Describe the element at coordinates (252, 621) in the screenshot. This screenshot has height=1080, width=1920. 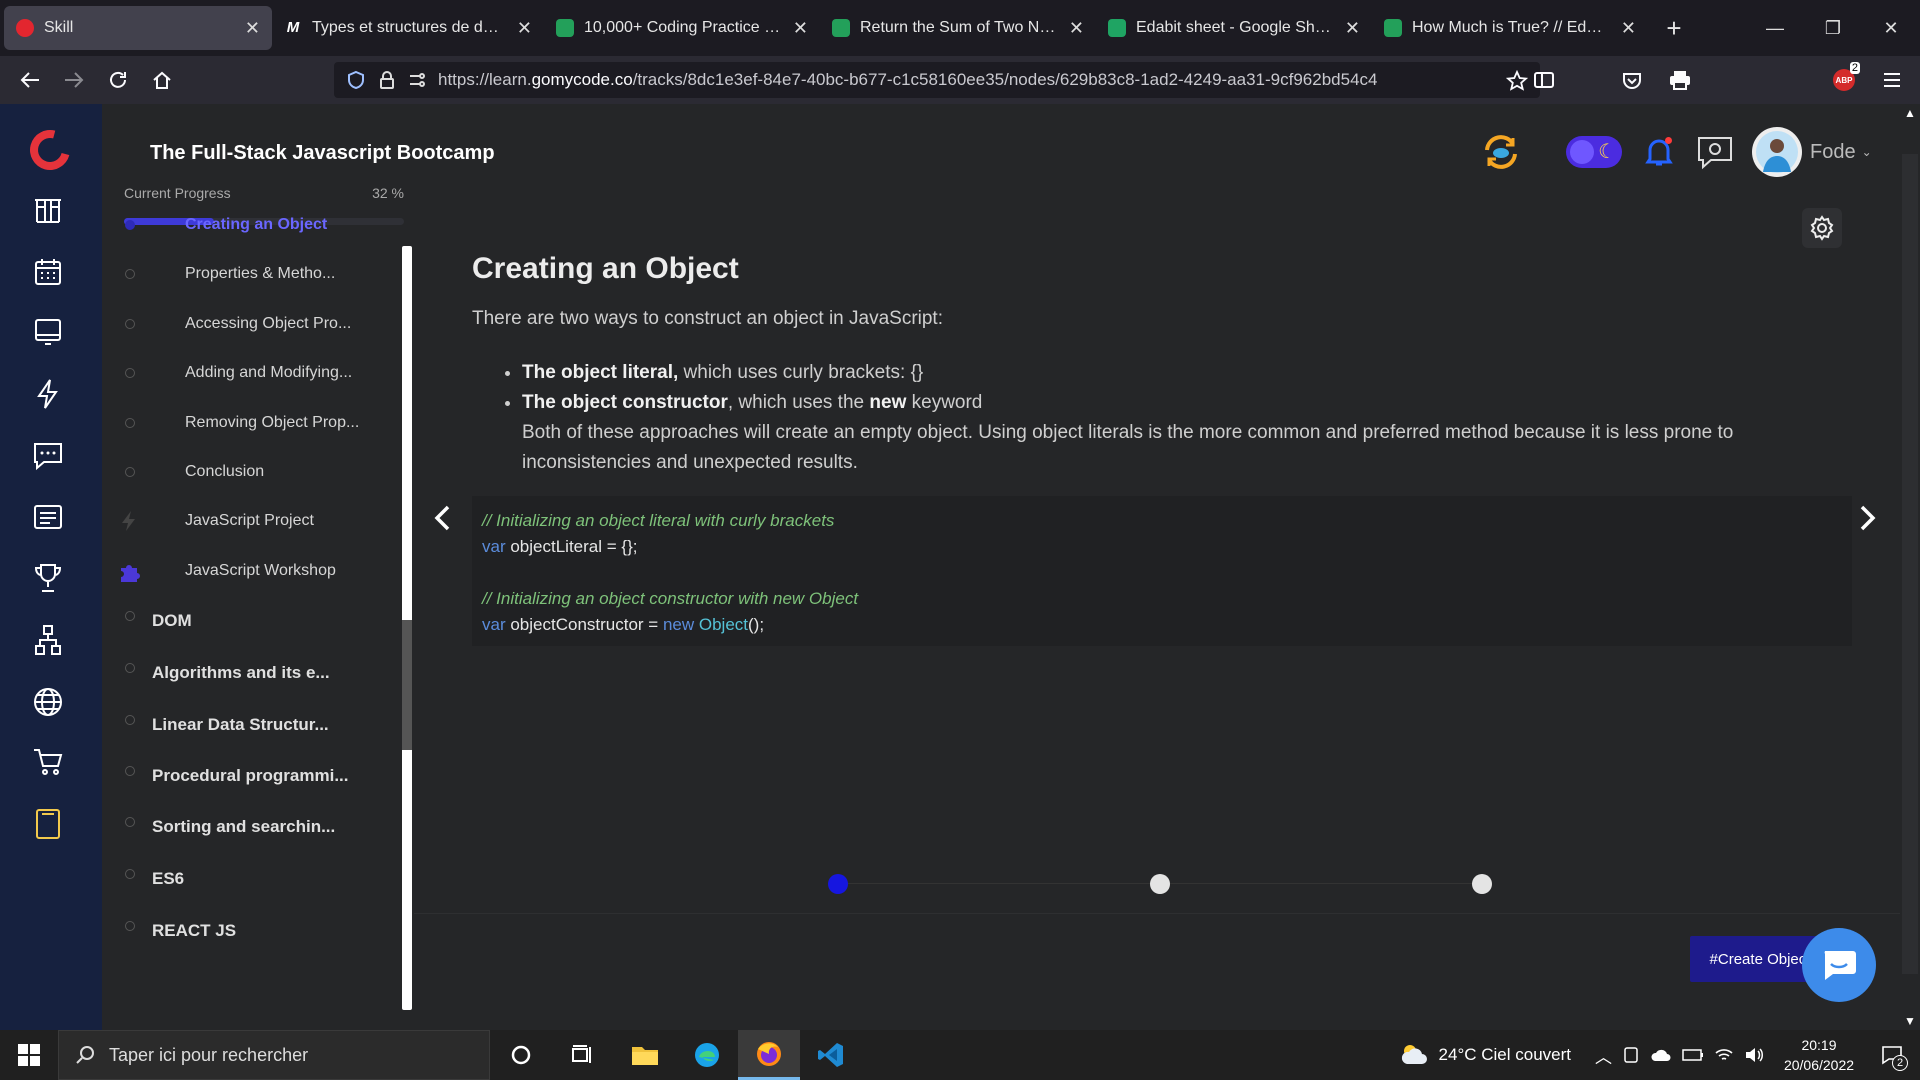
I see `section-dom: DOM` at that location.